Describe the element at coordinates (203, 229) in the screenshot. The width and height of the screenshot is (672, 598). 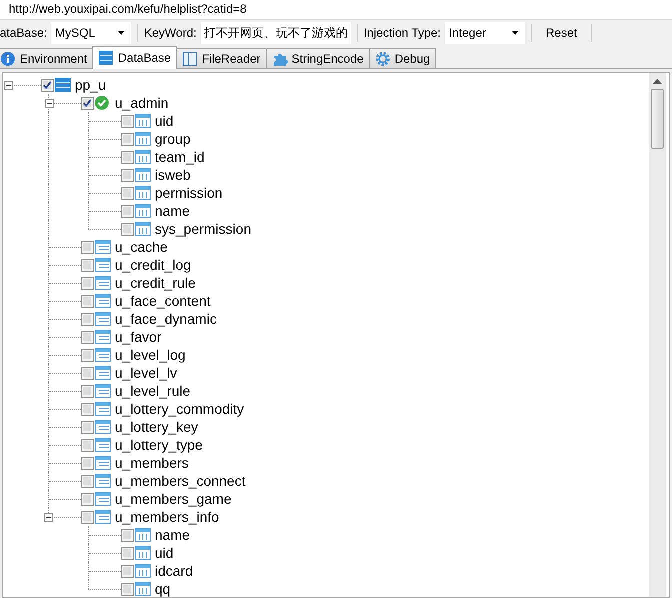
I see `tree-node-label: sys_permission` at that location.